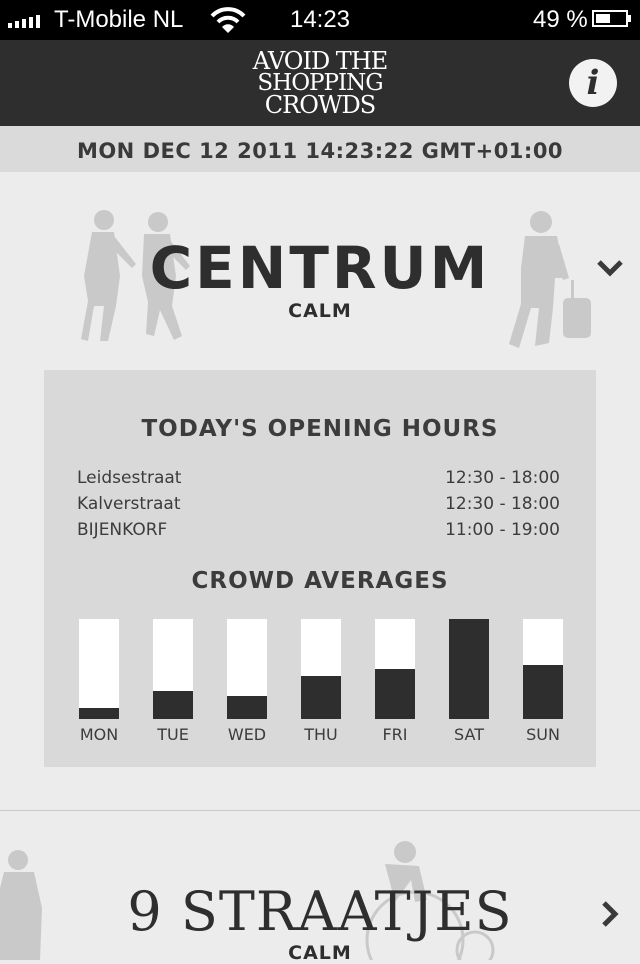  What do you see at coordinates (603, 18) in the screenshot?
I see `battery-level` at bounding box center [603, 18].